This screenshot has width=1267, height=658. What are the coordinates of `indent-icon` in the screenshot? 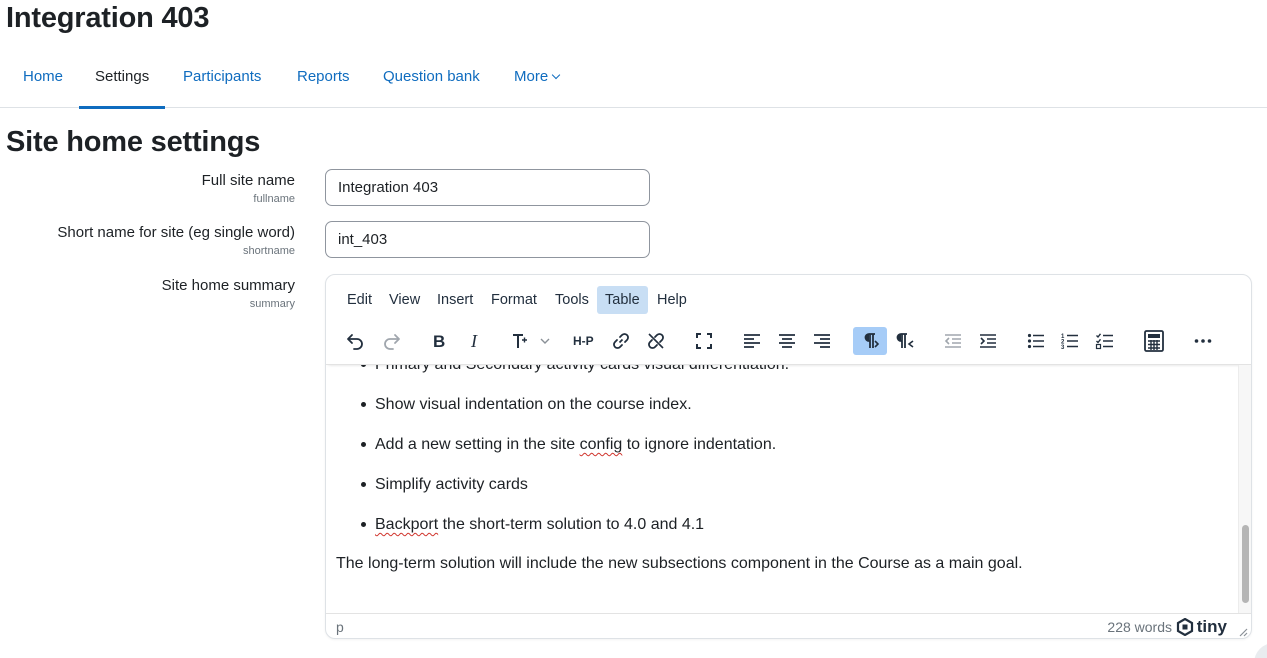 It's located at (988, 341).